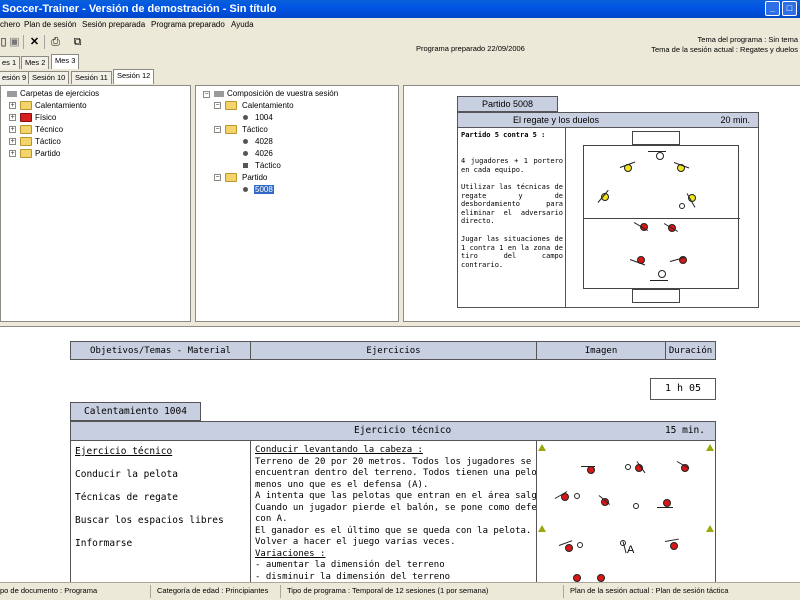 The width and height of the screenshot is (800, 600). I want to click on tree-folder-tactical: Táctico, so click(48, 141).